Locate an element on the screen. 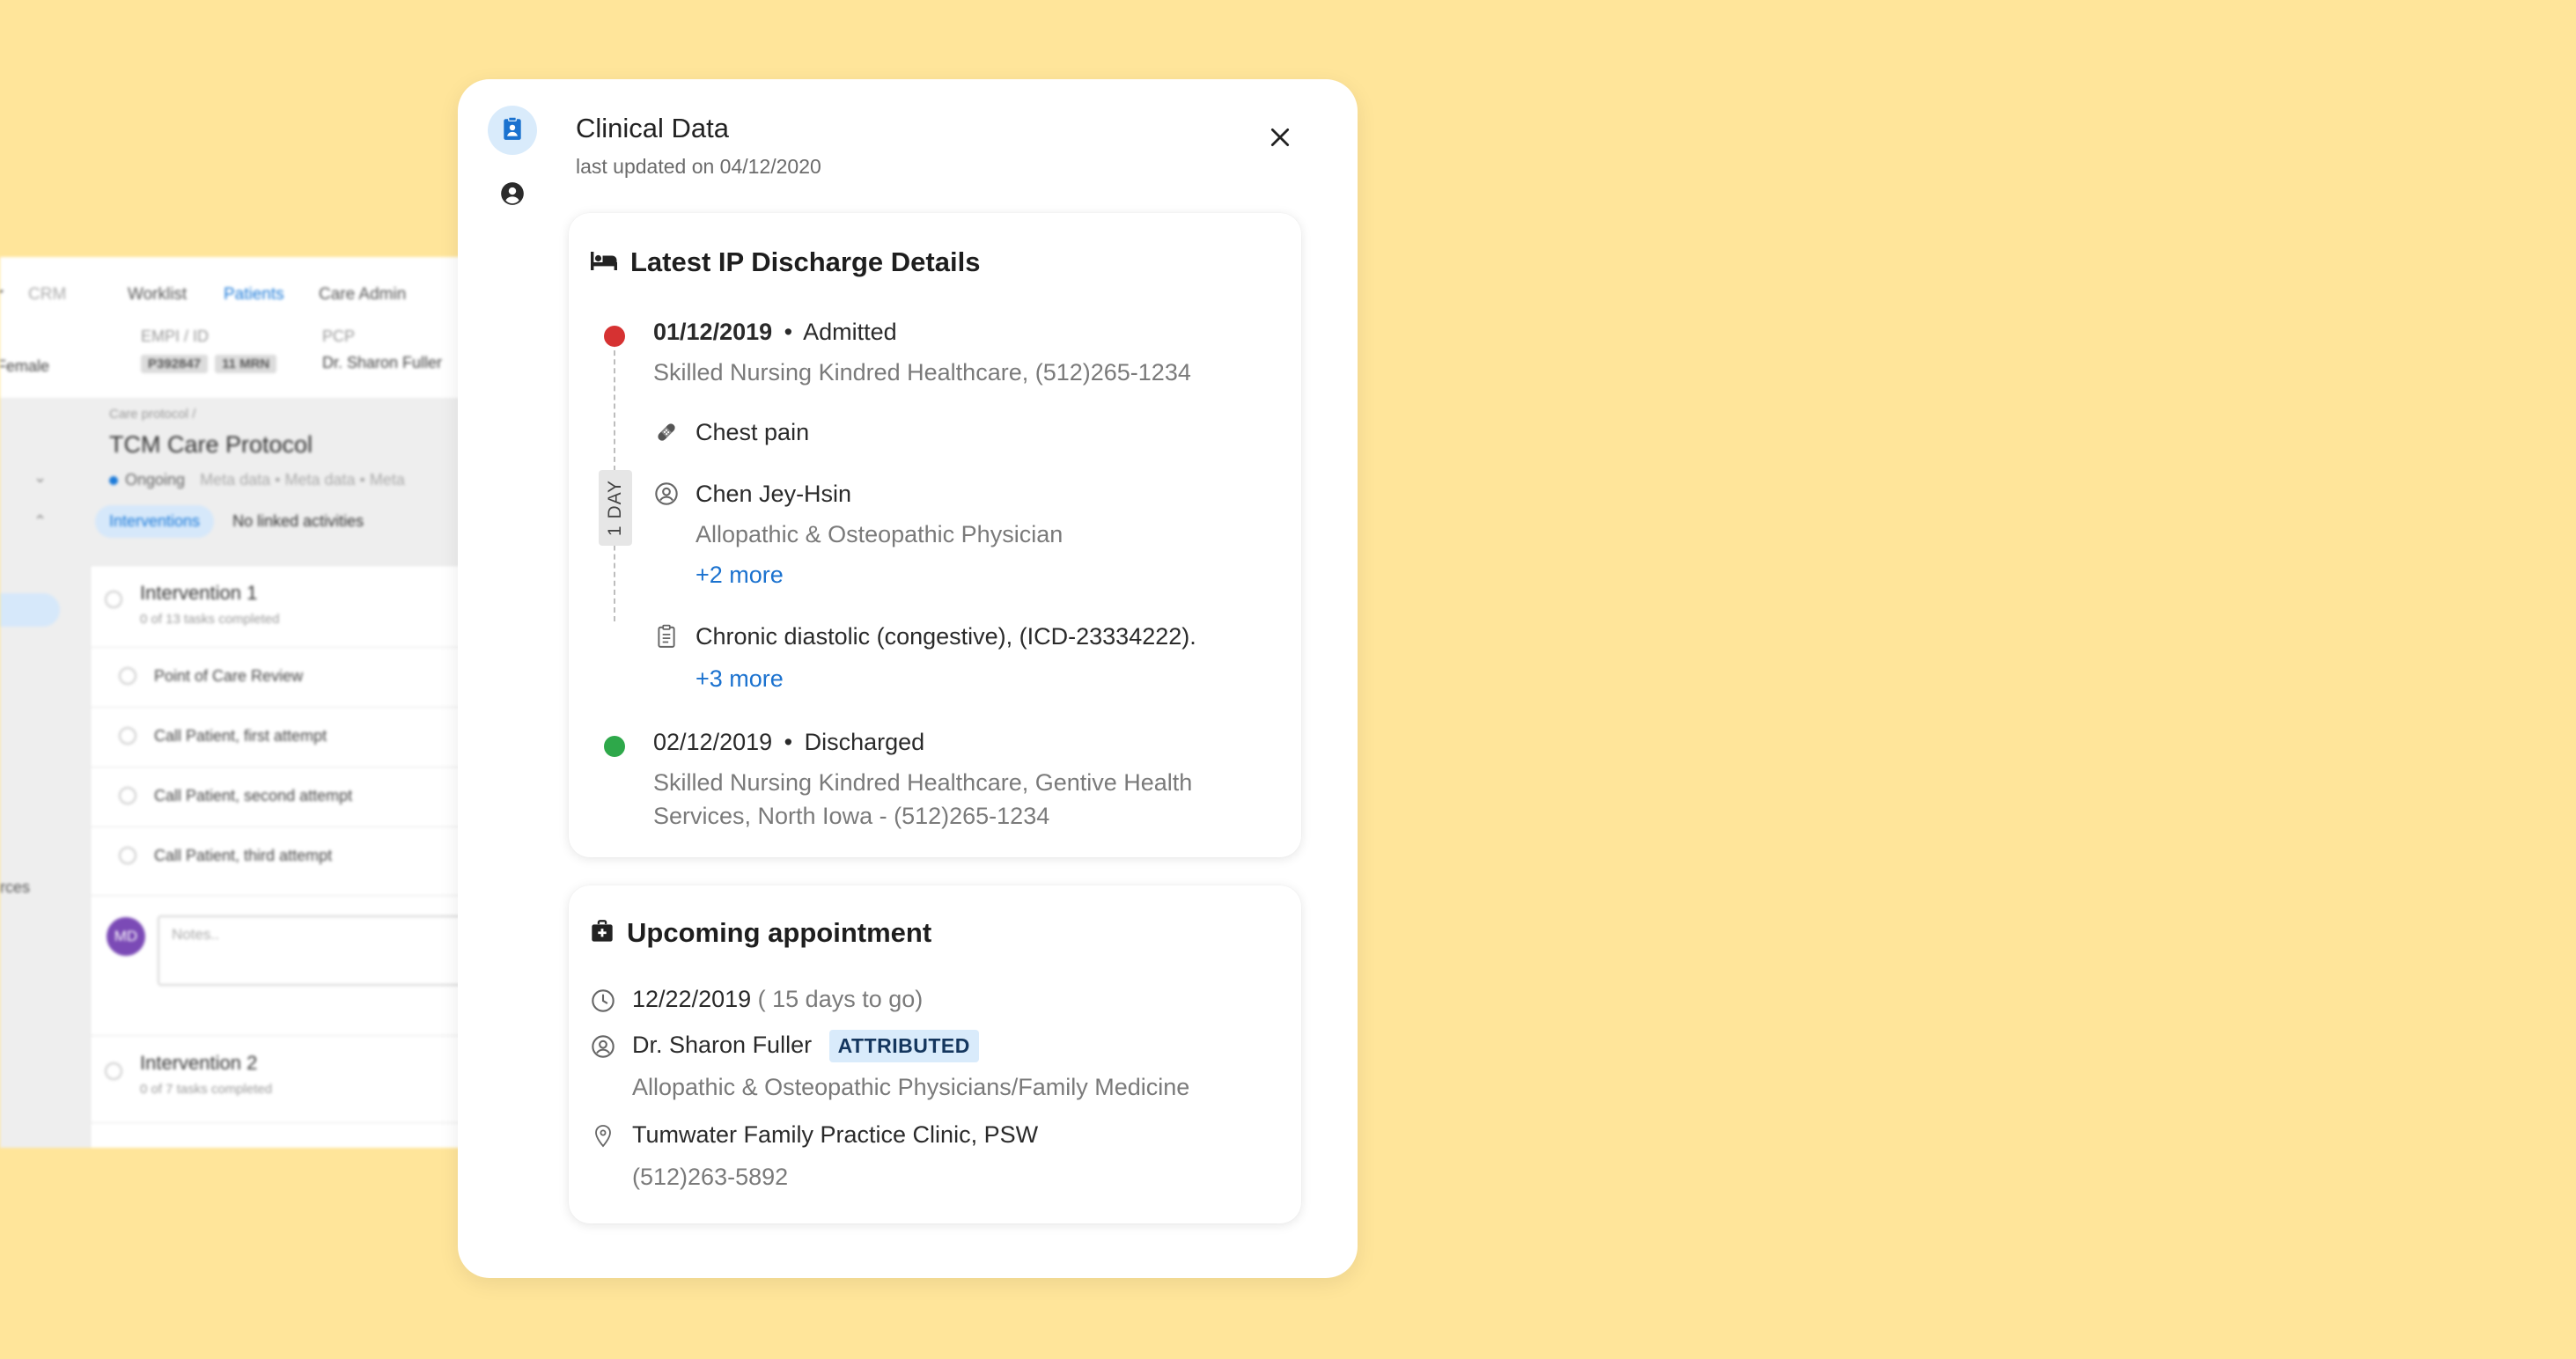 Image resolution: width=2576 pixels, height=1359 pixels. discharge-header: Latest IP Discharge Details is located at coordinates (785, 262).